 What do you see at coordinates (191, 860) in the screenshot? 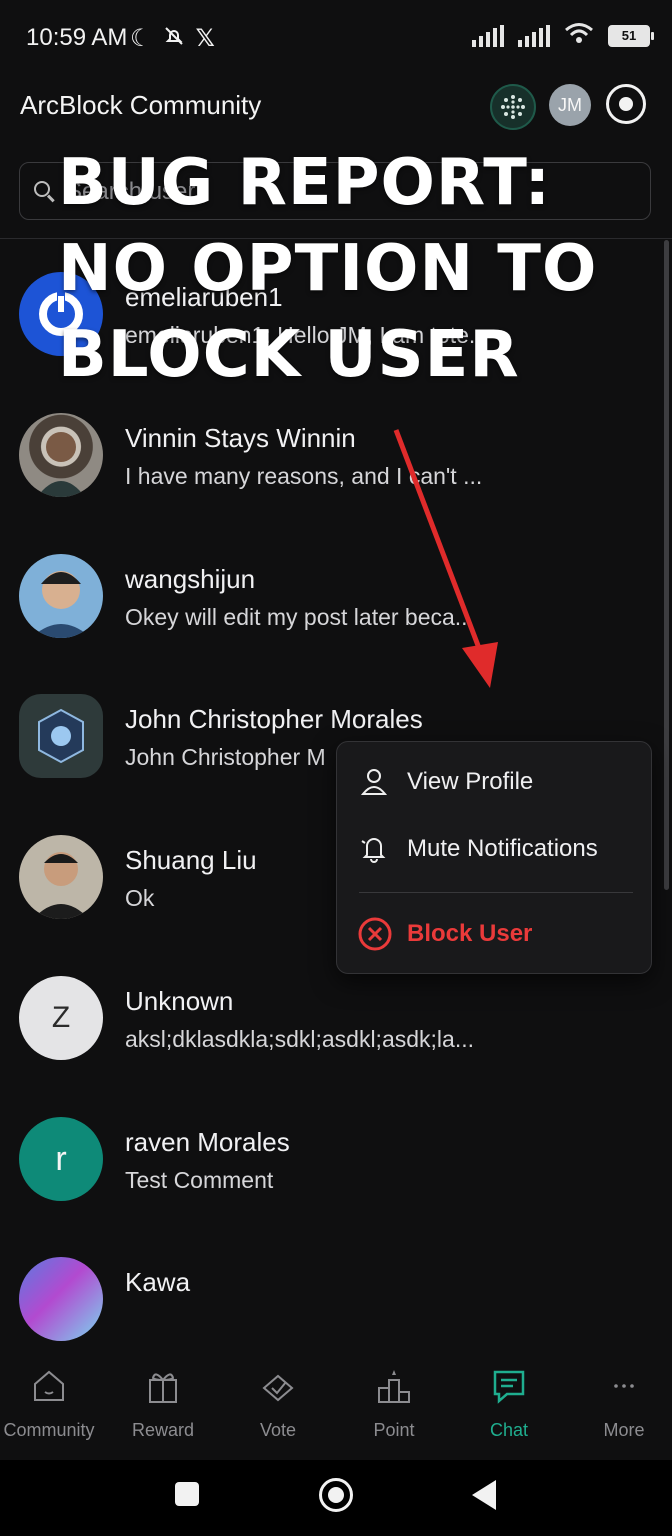
I see `chat-name: Shuang Liu` at bounding box center [191, 860].